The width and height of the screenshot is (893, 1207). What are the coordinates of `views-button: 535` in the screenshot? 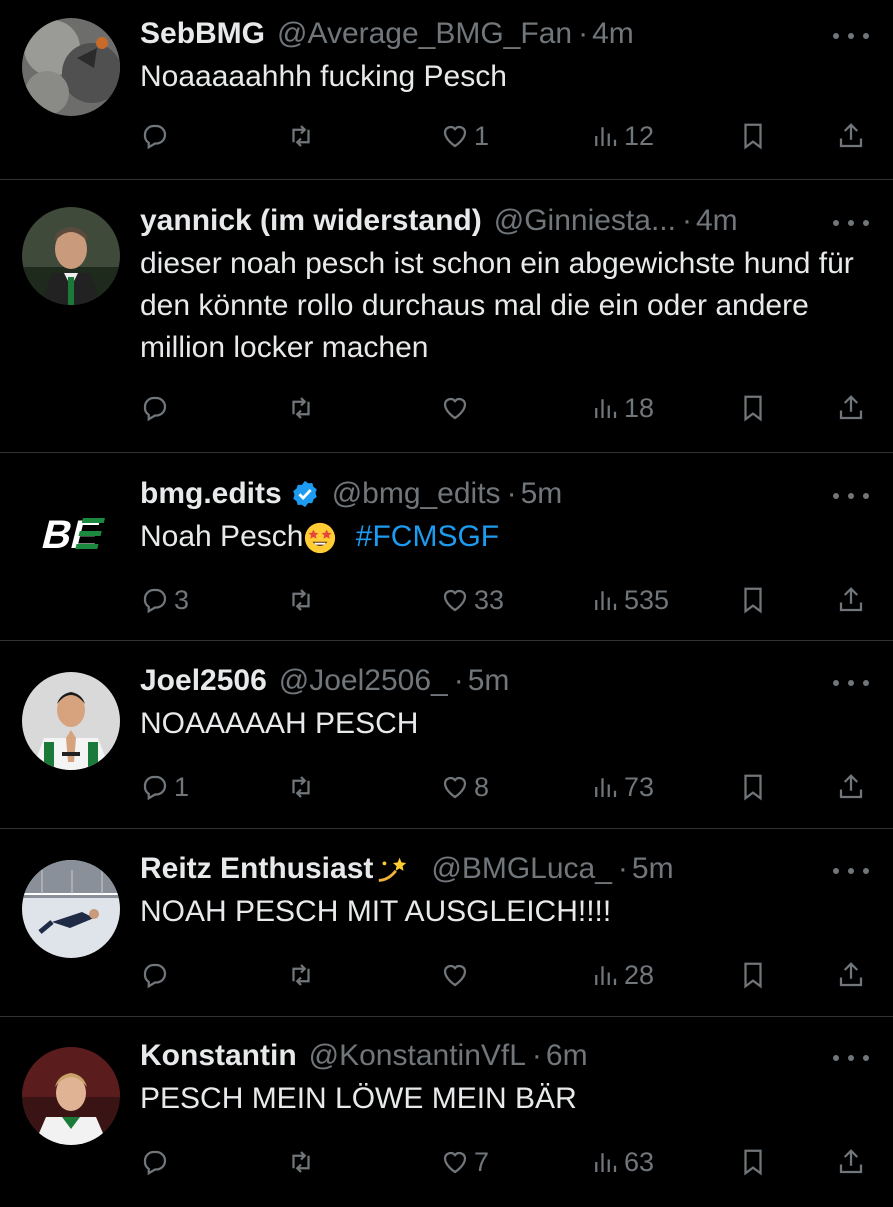 It's located at (629, 600).